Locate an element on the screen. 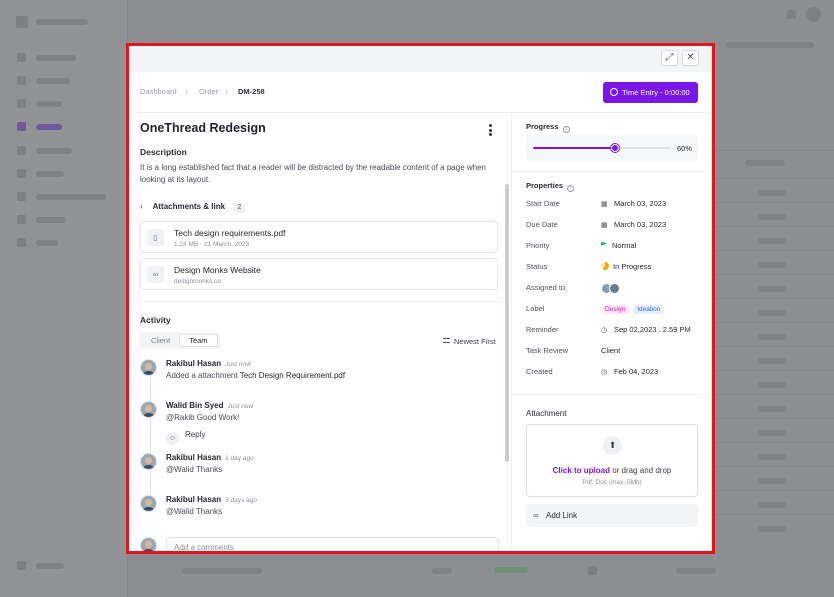  reminder-value: ◷ Sep 02,2023 . 2.59 PM is located at coordinates (646, 329).